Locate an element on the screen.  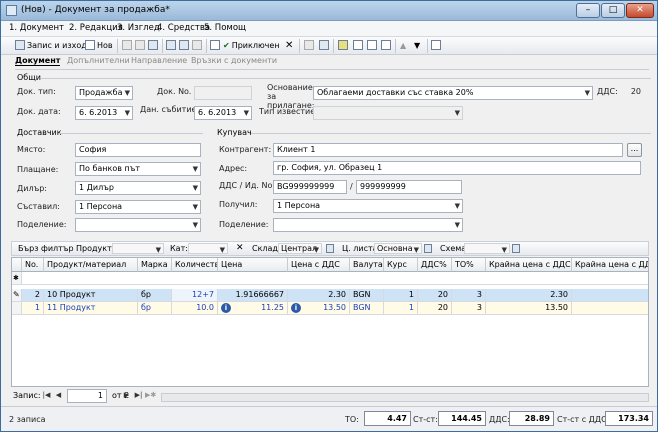
column-header: Курс is located at coordinates (401, 265).